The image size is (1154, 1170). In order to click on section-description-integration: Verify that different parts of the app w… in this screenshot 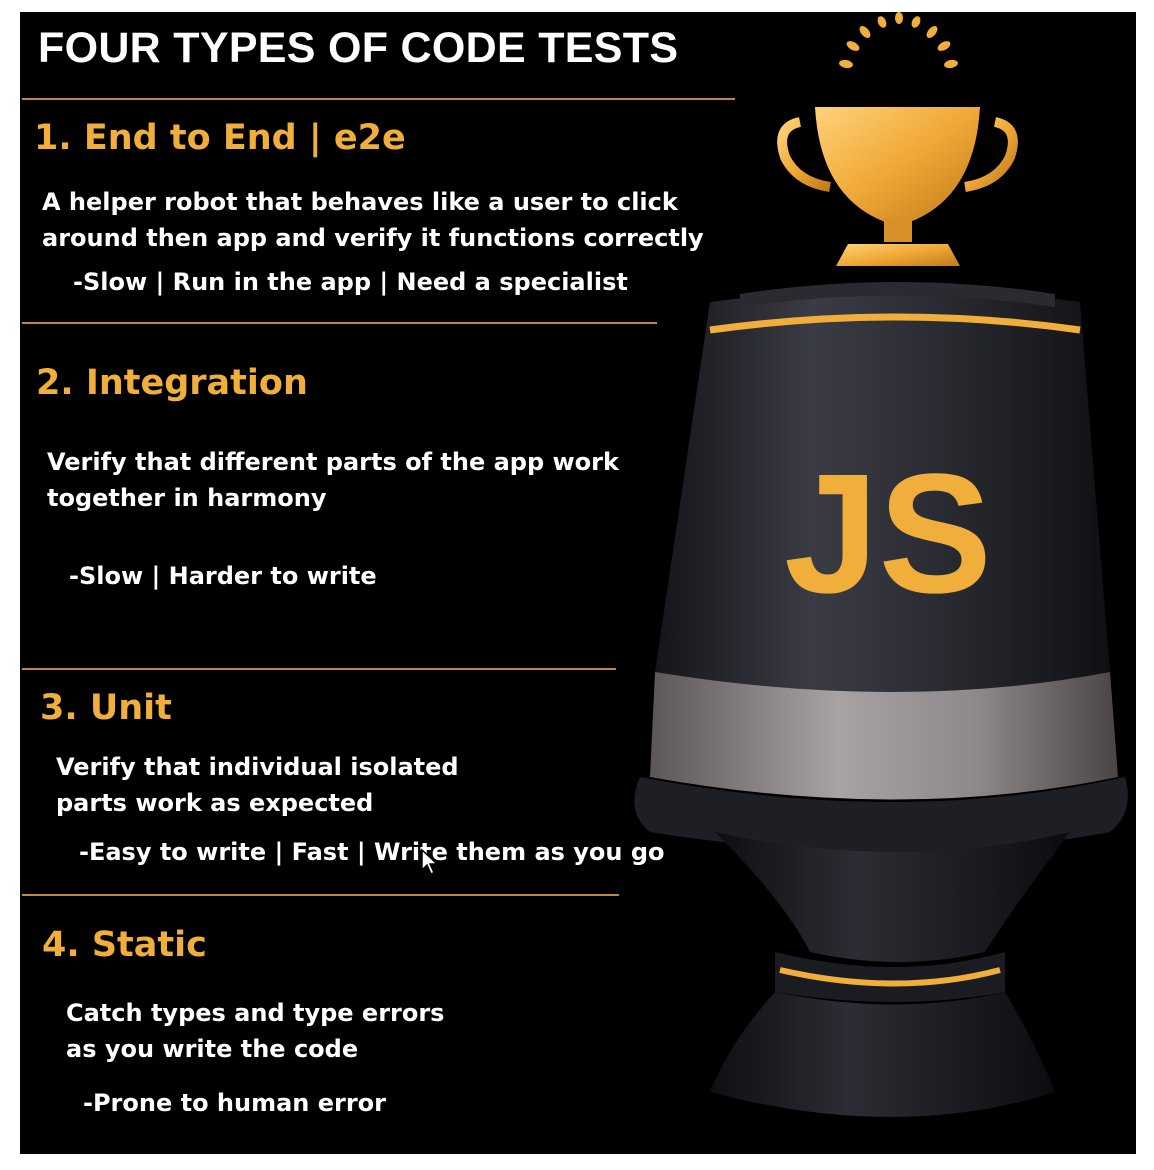, I will do `click(333, 480)`.